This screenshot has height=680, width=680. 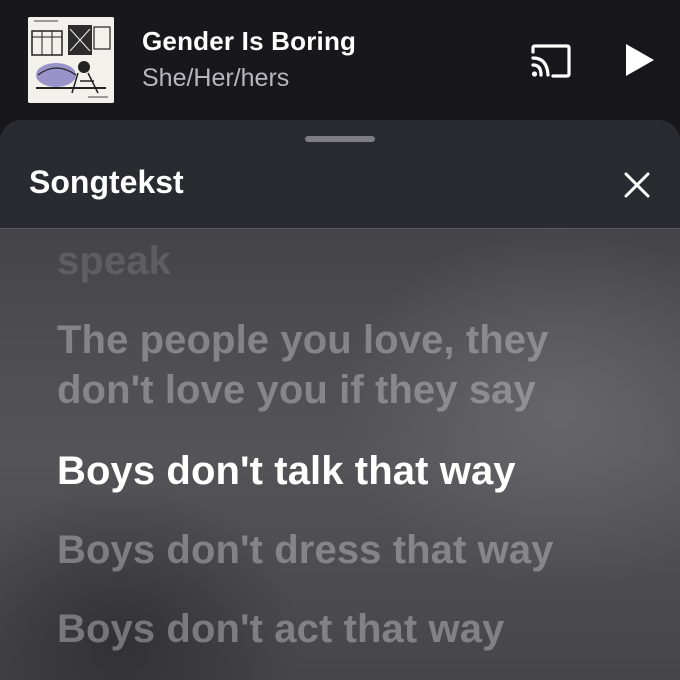 I want to click on close-icon, so click(x=637, y=185).